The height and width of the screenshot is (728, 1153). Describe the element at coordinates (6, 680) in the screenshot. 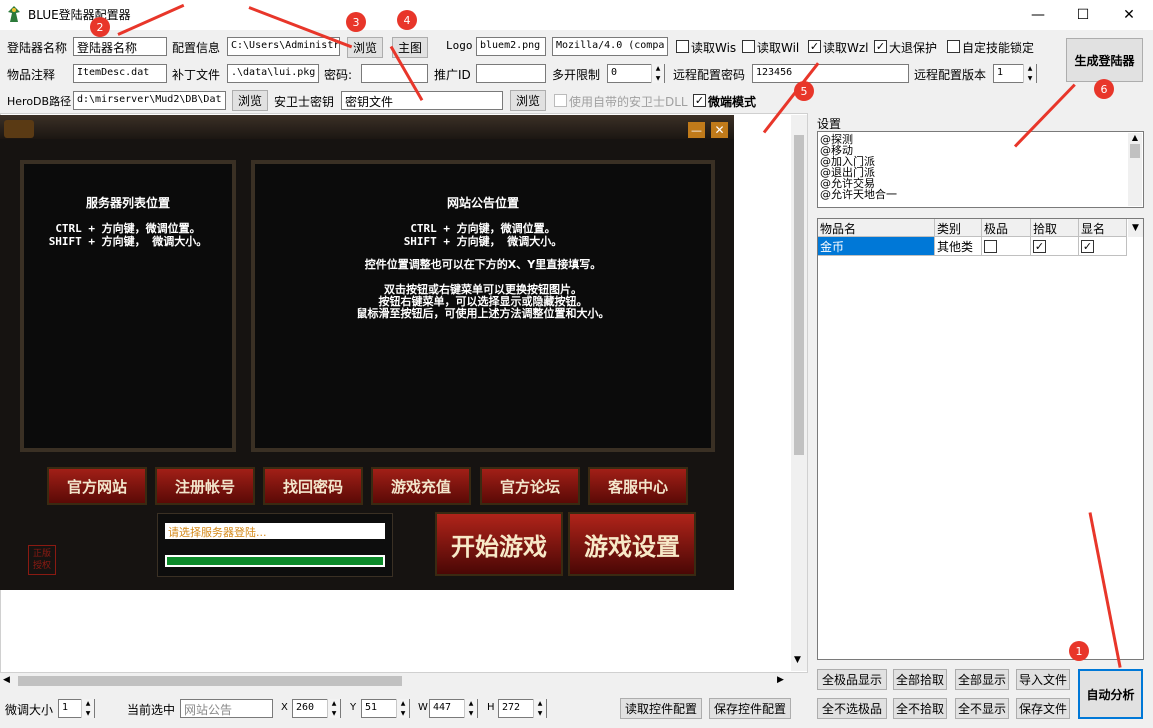

I see `scroll-left-icon: ◀` at that location.